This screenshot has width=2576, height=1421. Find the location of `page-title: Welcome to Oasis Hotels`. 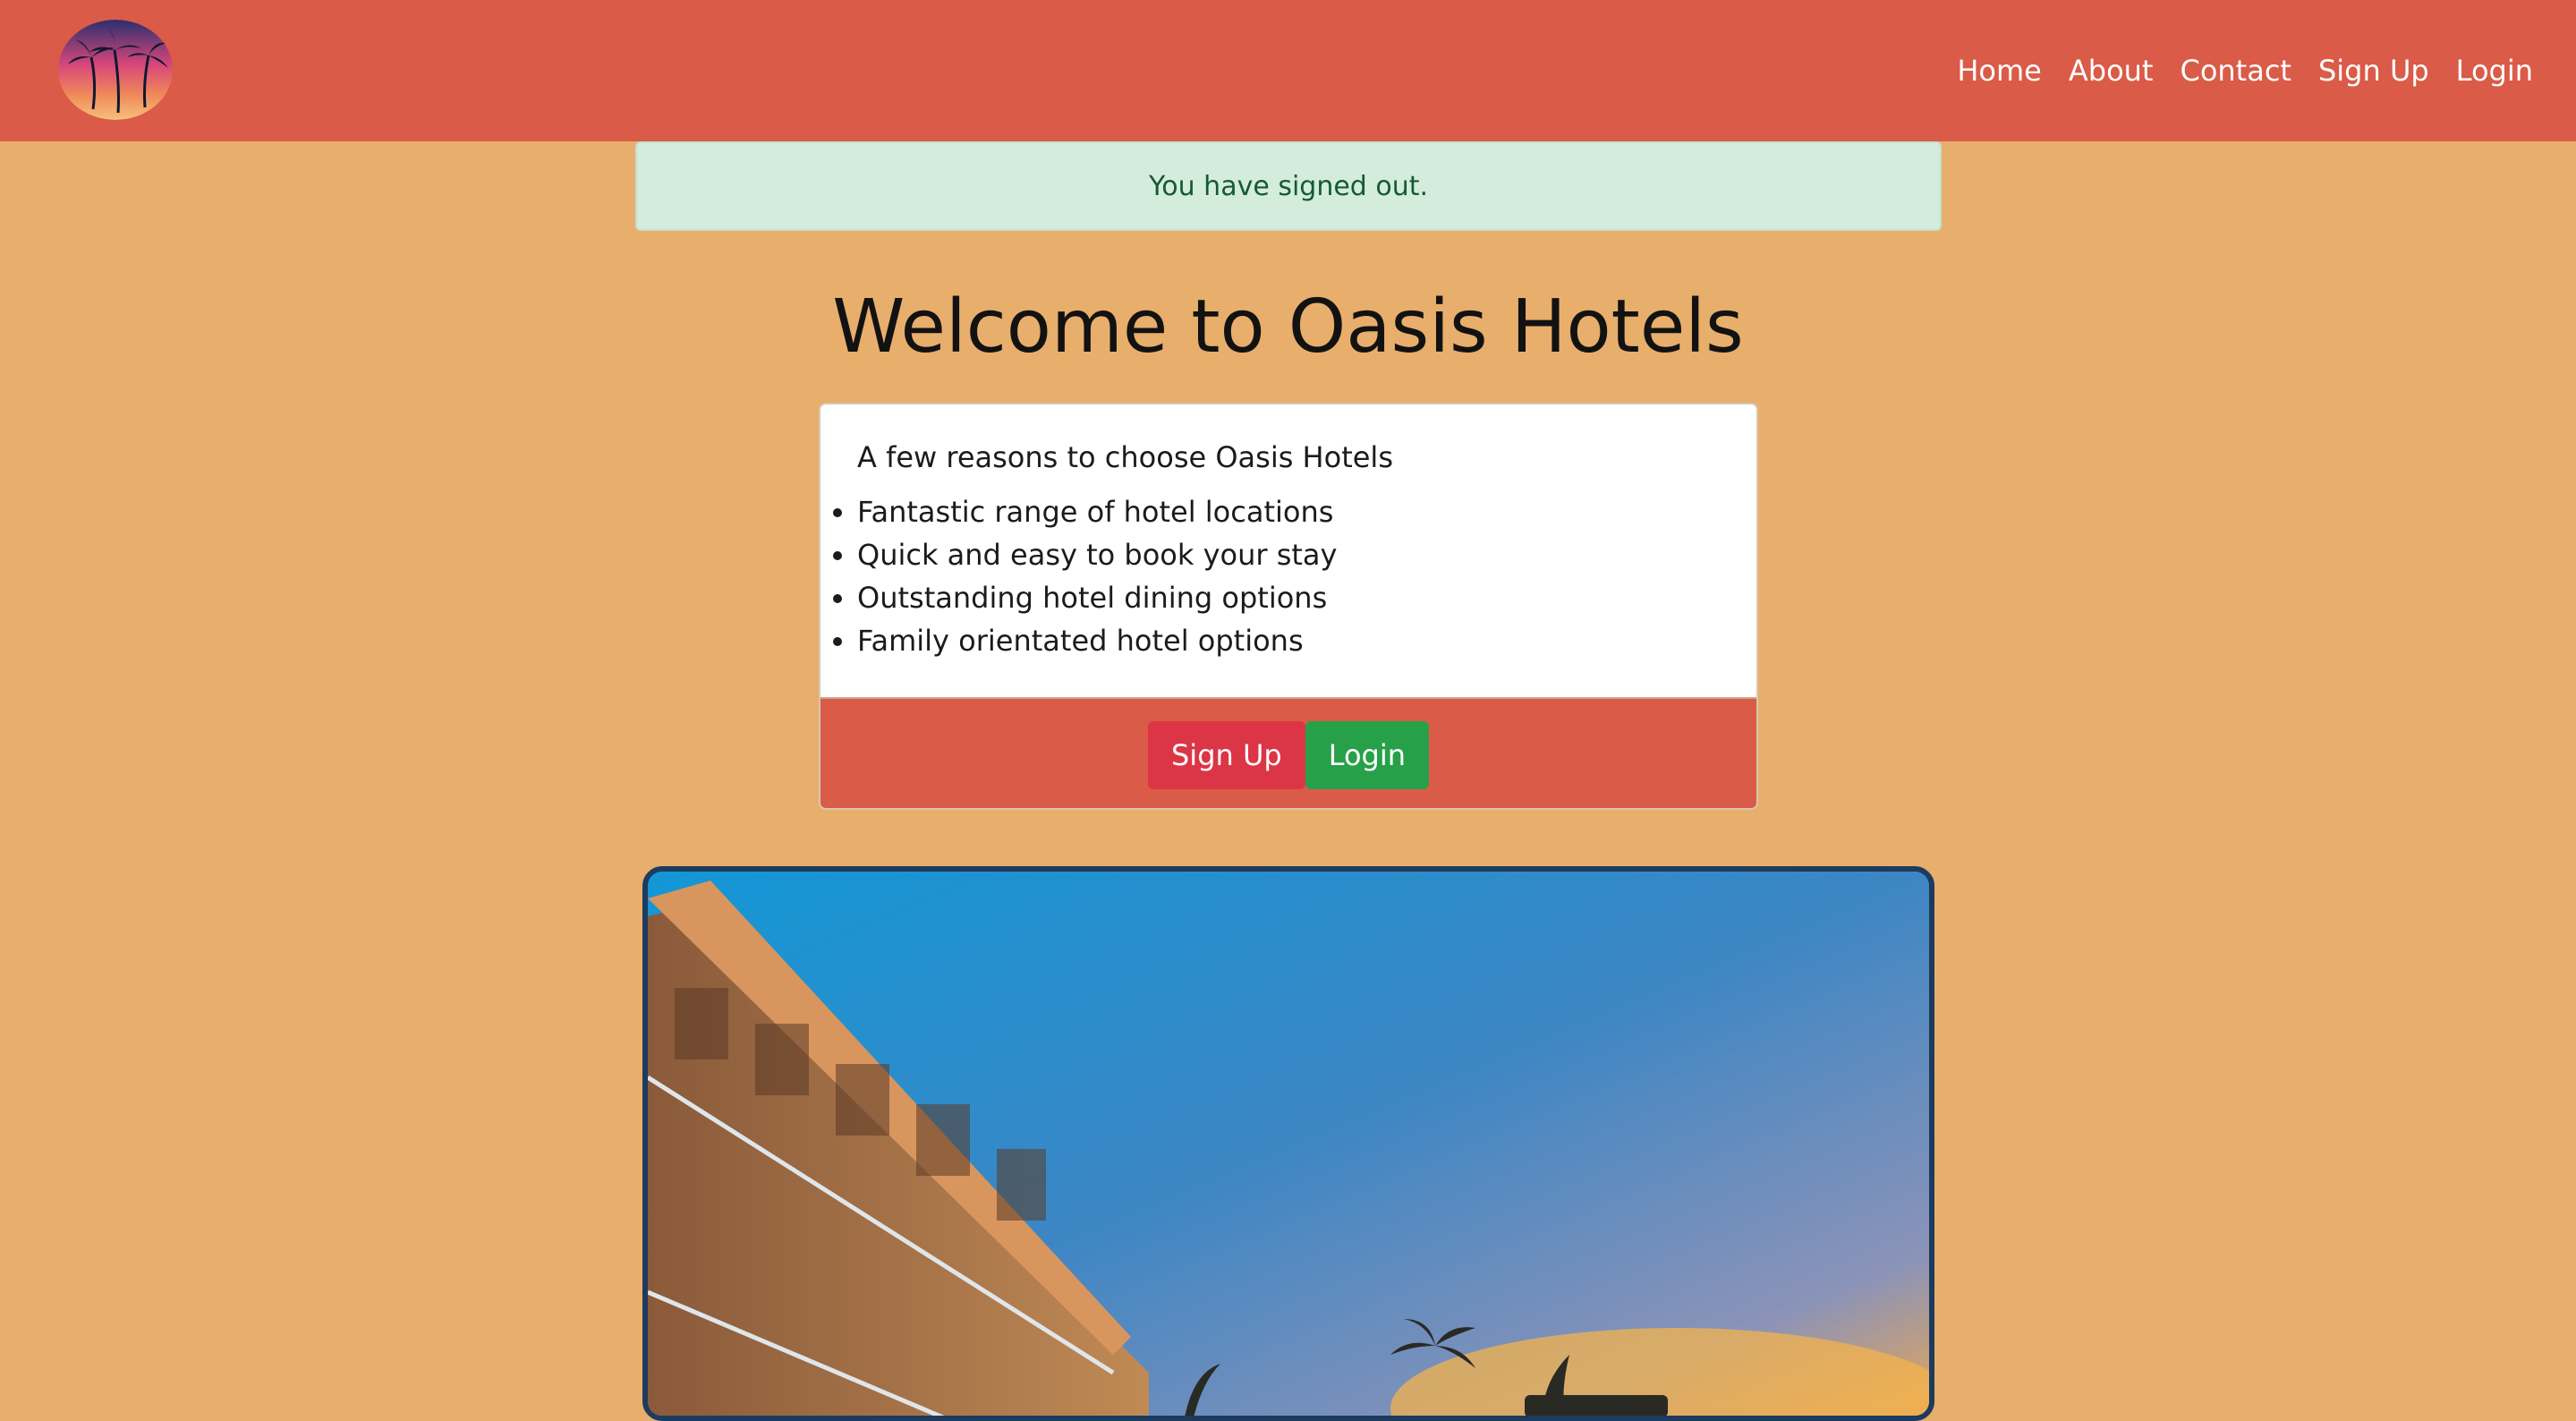

page-title: Welcome to Oasis Hotels is located at coordinates (1288, 327).